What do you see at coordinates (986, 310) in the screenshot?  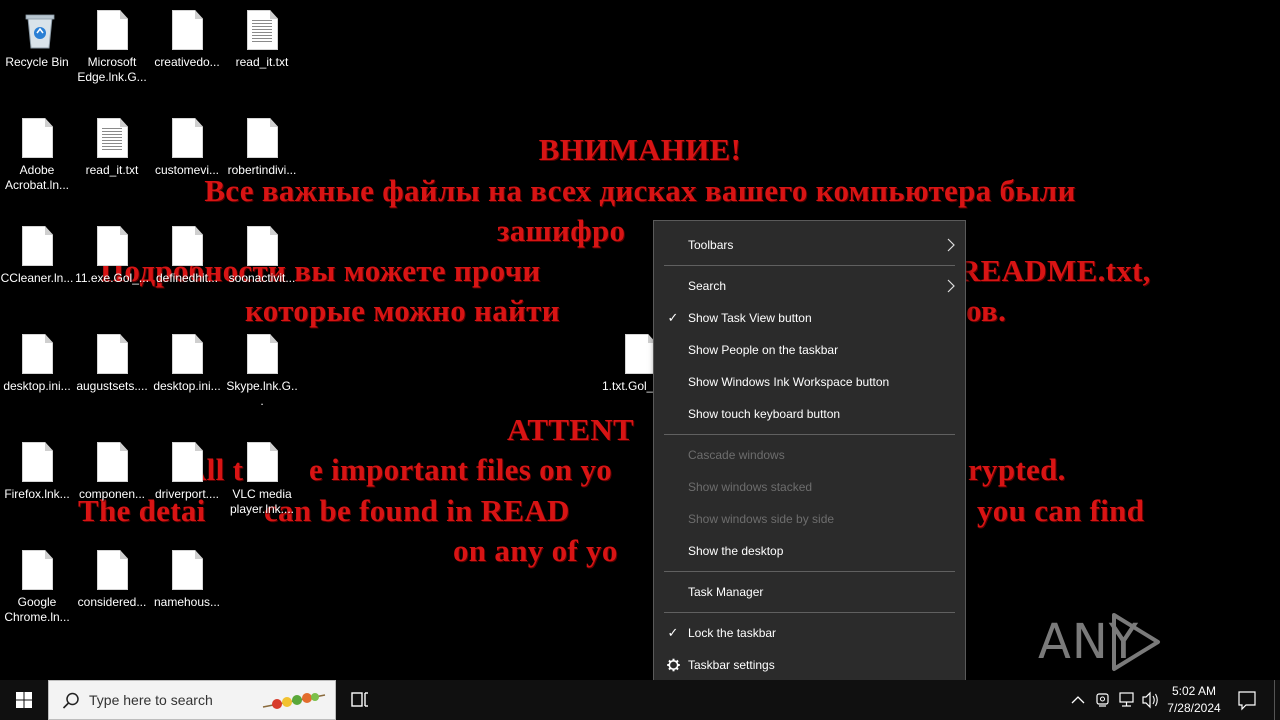 I see `ransom-line-ru-4b: ов.` at bounding box center [986, 310].